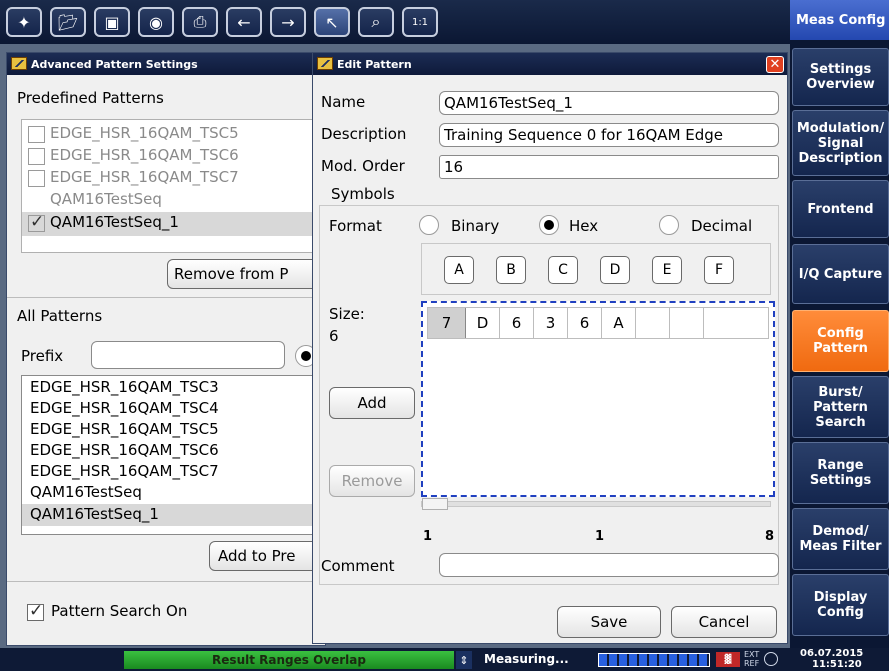 This screenshot has height=671, width=889. What do you see at coordinates (35, 611) in the screenshot?
I see `pattern-search-checkbox` at bounding box center [35, 611].